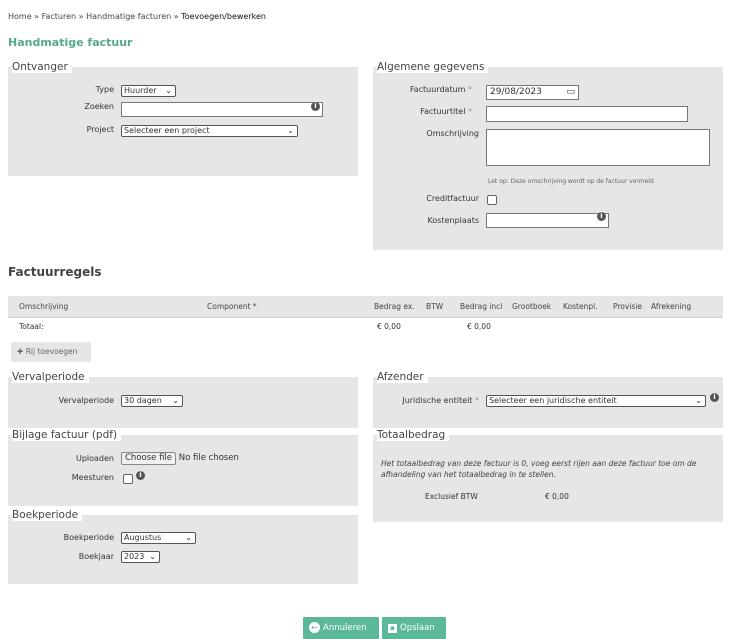  What do you see at coordinates (437, 400) in the screenshot?
I see `legal-entity-label-text: Juridische entiteit` at bounding box center [437, 400].